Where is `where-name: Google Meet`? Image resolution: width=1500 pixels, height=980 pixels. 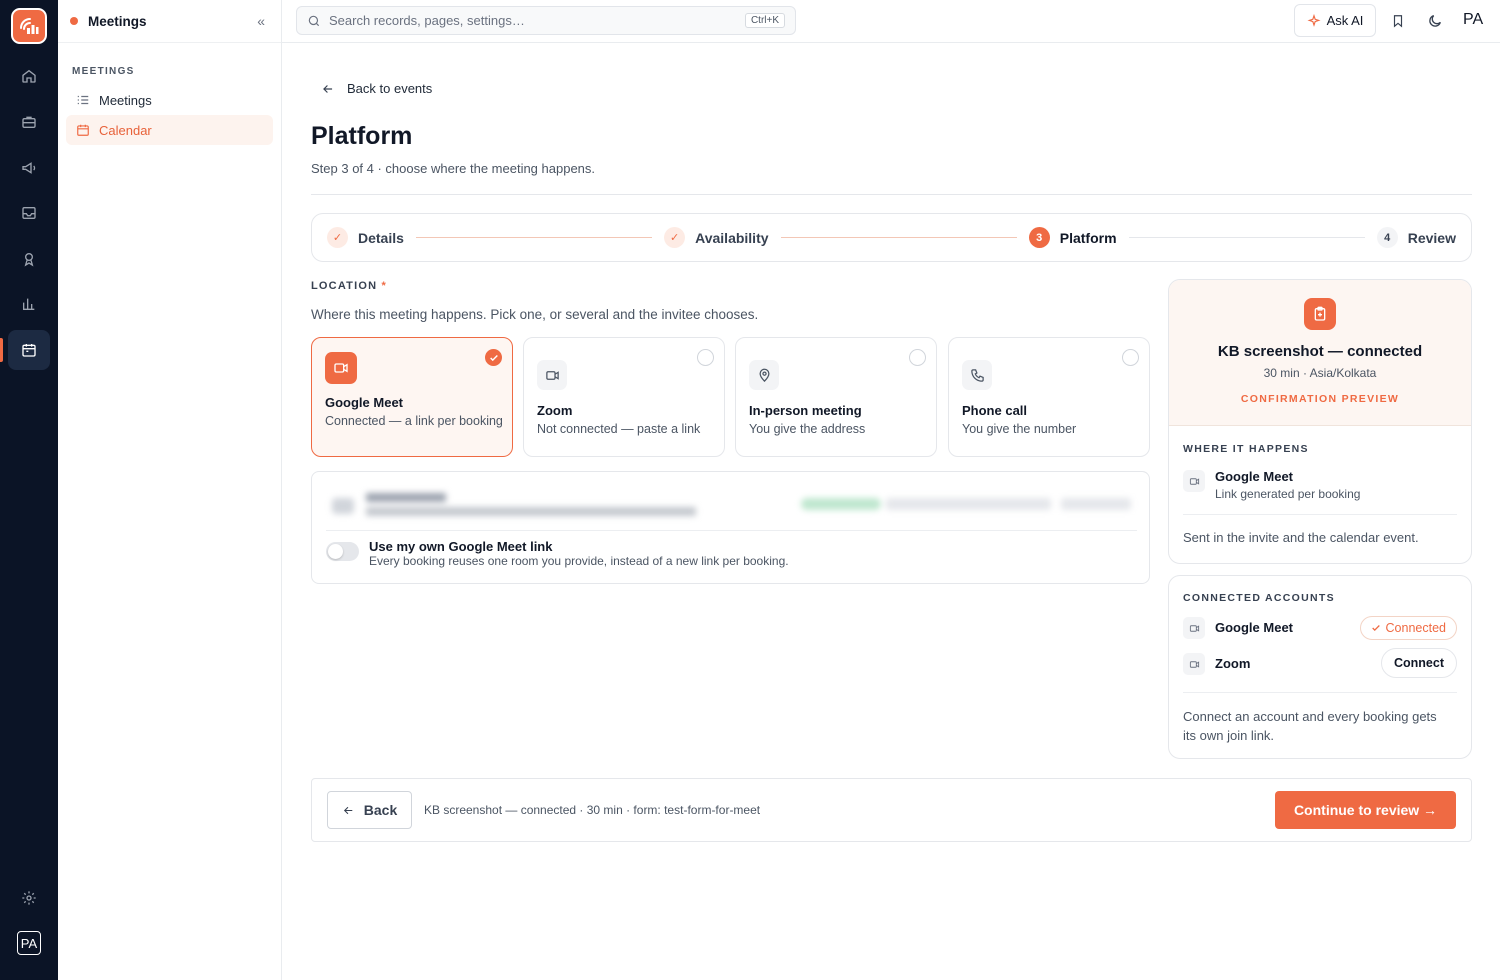
where-name: Google Meet is located at coordinates (1254, 476).